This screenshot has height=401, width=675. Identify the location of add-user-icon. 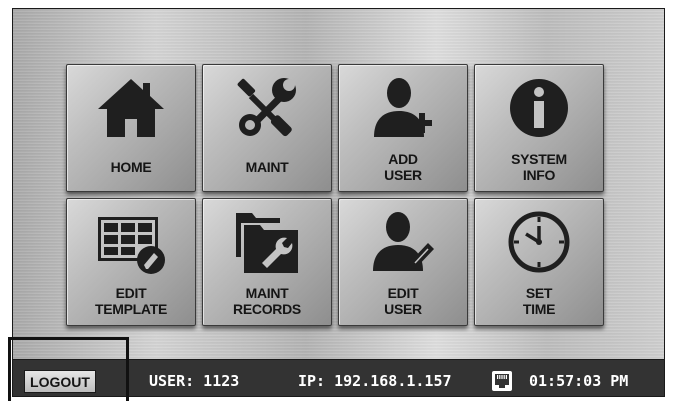
(403, 108).